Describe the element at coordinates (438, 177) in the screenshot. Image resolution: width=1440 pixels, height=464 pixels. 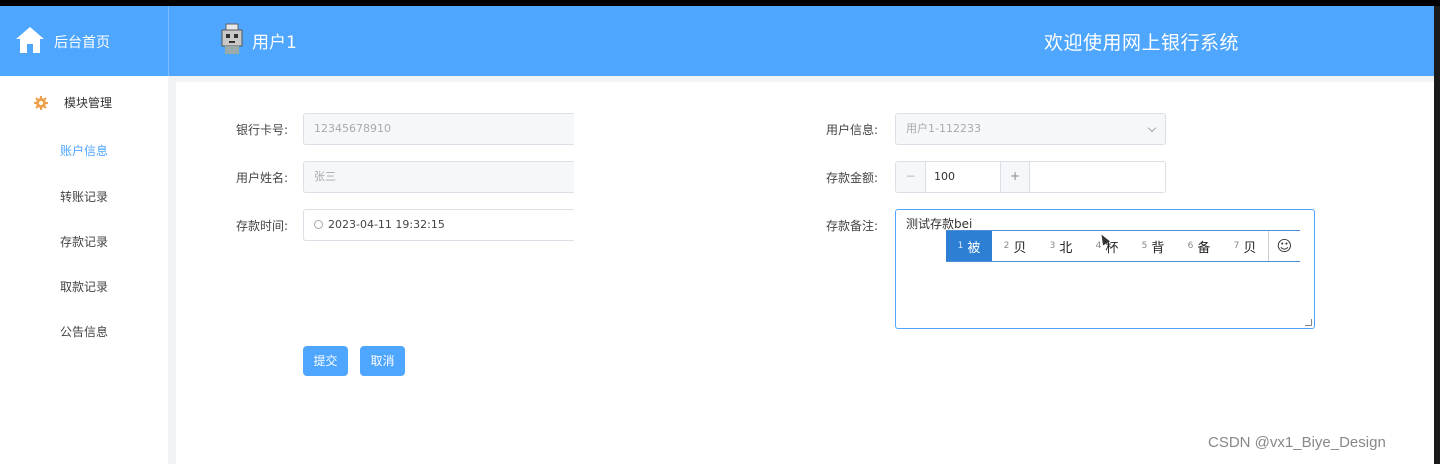
I see `user-name-field: 张三` at that location.